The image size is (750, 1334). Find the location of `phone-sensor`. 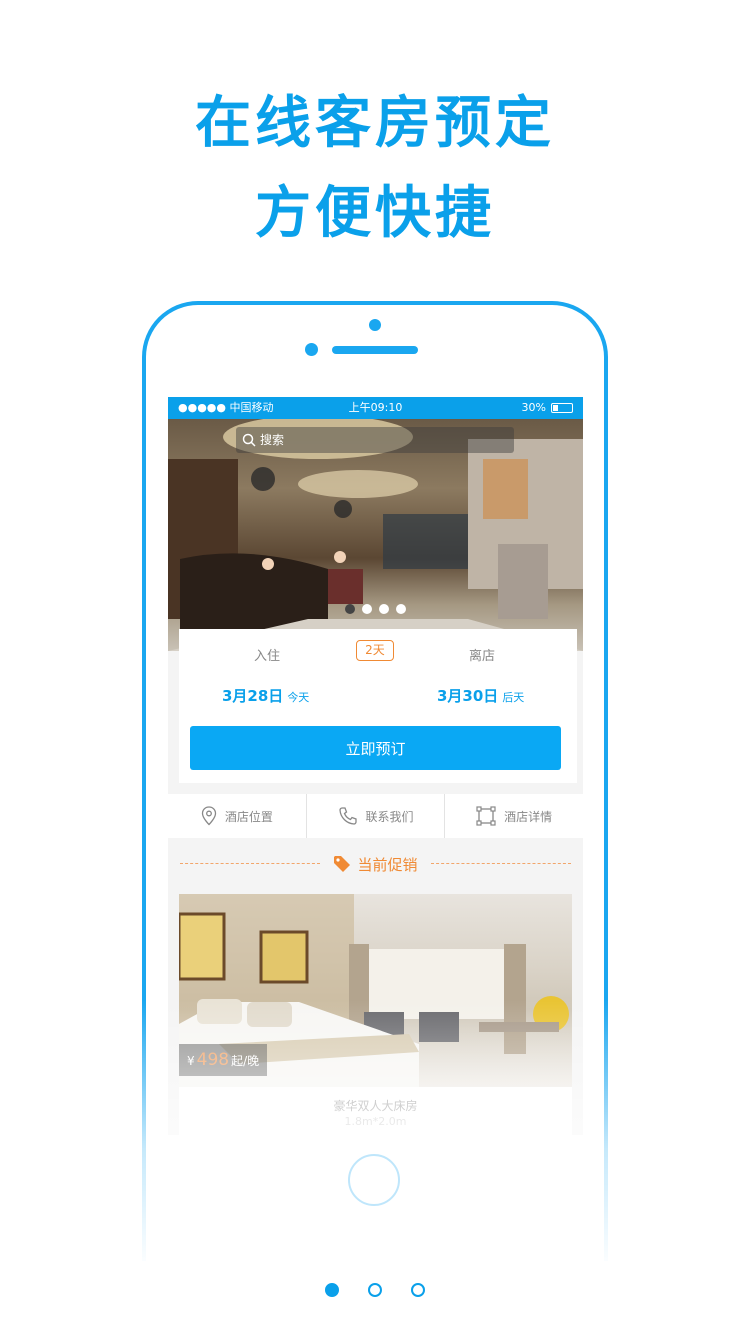

phone-sensor is located at coordinates (311, 349).